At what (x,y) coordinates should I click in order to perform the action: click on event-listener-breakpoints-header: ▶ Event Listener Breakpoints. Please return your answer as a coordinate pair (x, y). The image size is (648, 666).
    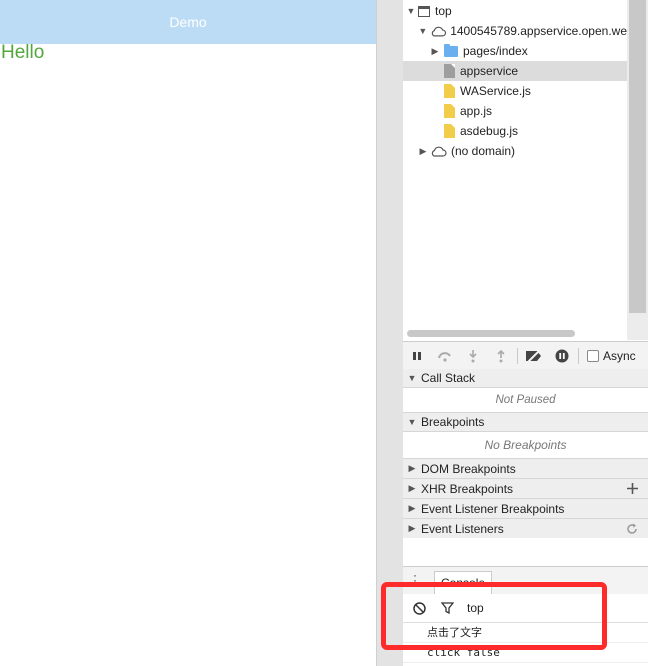
    Looking at the image, I should click on (525, 509).